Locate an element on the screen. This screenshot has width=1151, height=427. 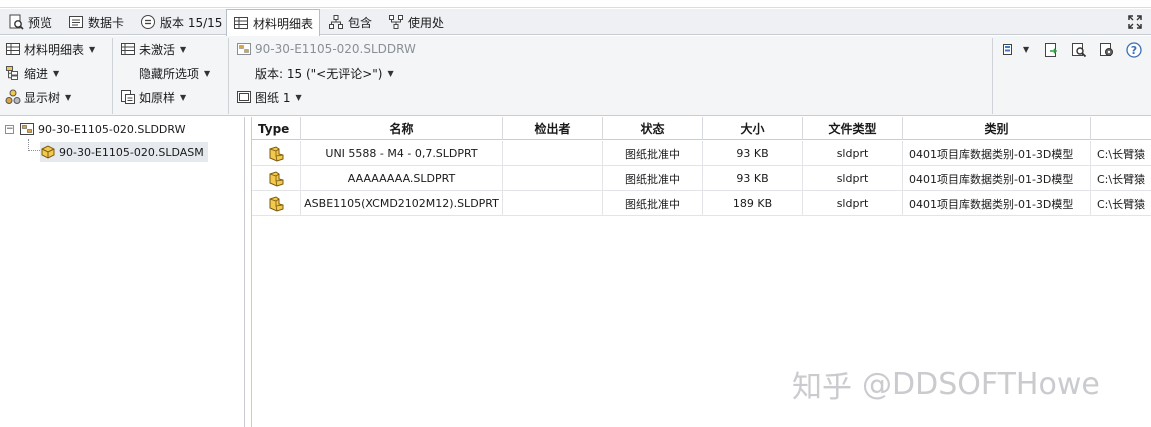
sheet-dropdown: 图纸 1 ▼ is located at coordinates (269, 97).